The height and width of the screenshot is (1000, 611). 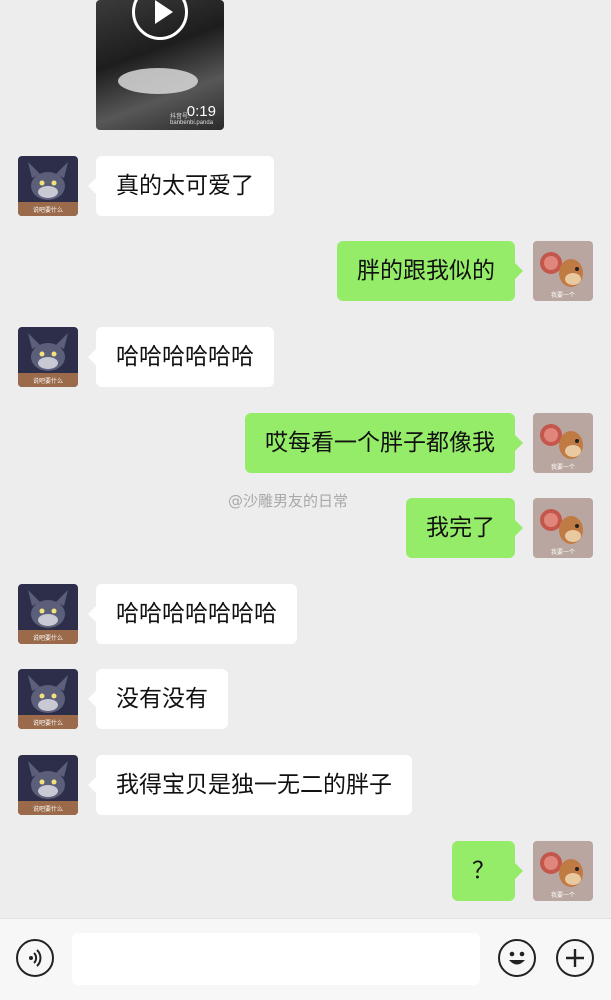 What do you see at coordinates (487, 871) in the screenshot?
I see `message-bubble: ？` at bounding box center [487, 871].